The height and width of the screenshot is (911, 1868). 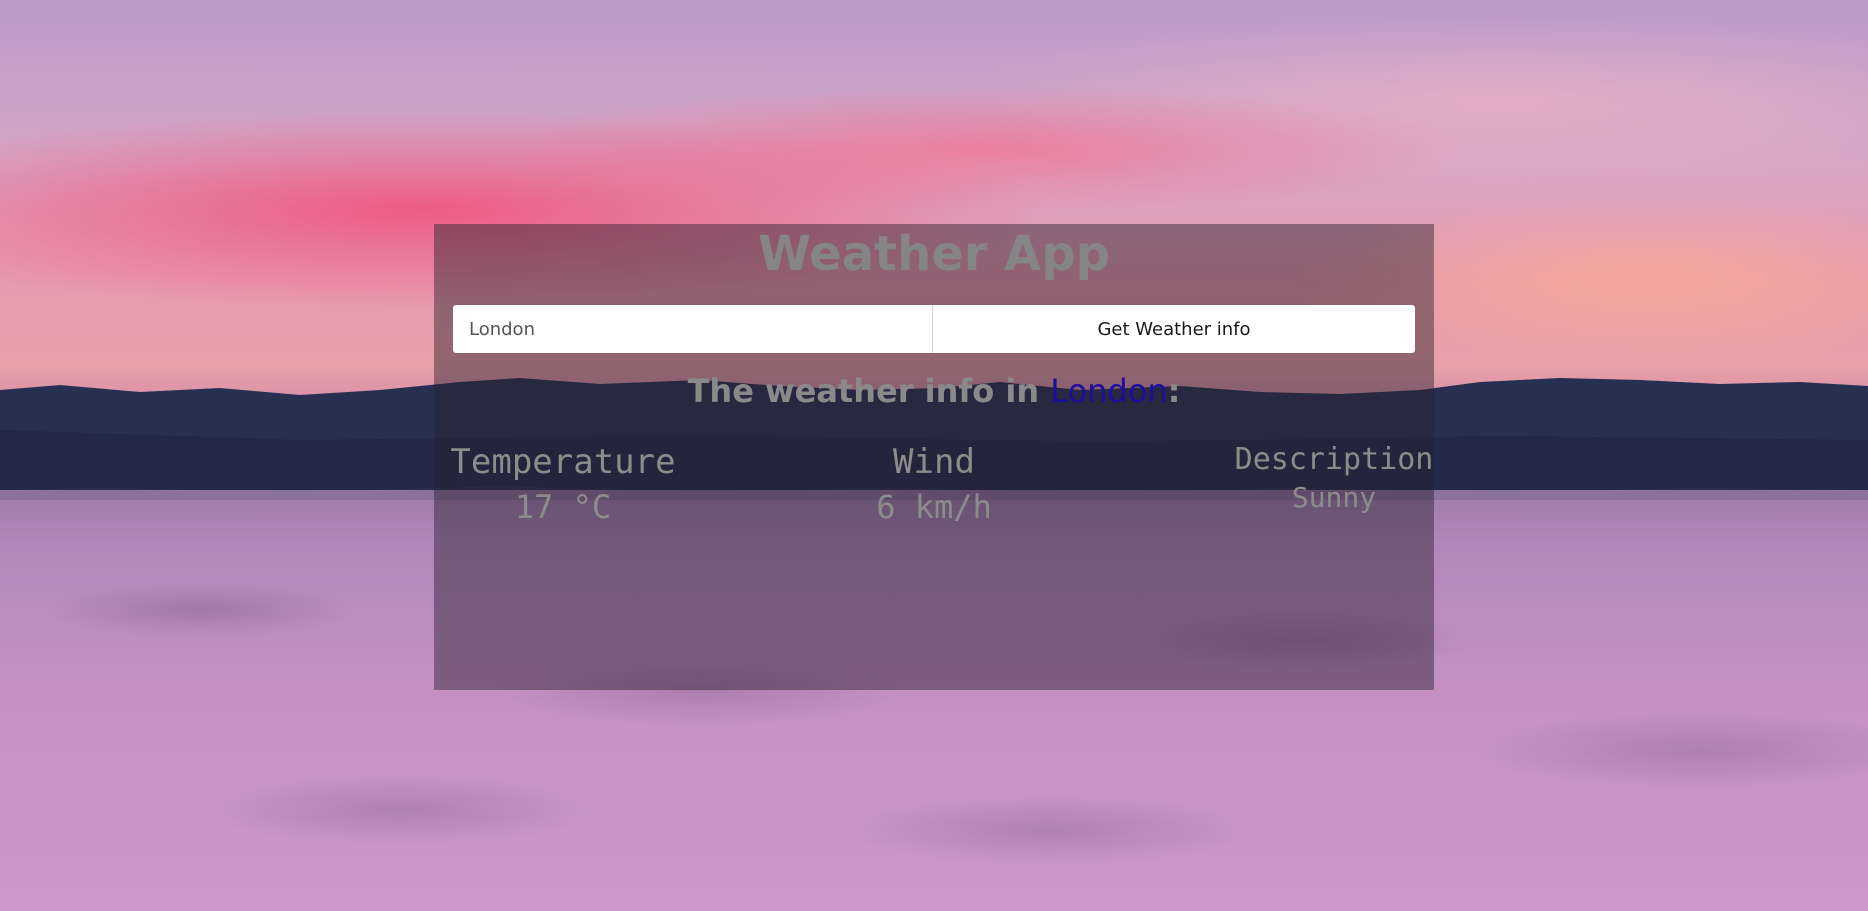 What do you see at coordinates (1174, 391) in the screenshot?
I see `result-heading-suffix: :` at bounding box center [1174, 391].